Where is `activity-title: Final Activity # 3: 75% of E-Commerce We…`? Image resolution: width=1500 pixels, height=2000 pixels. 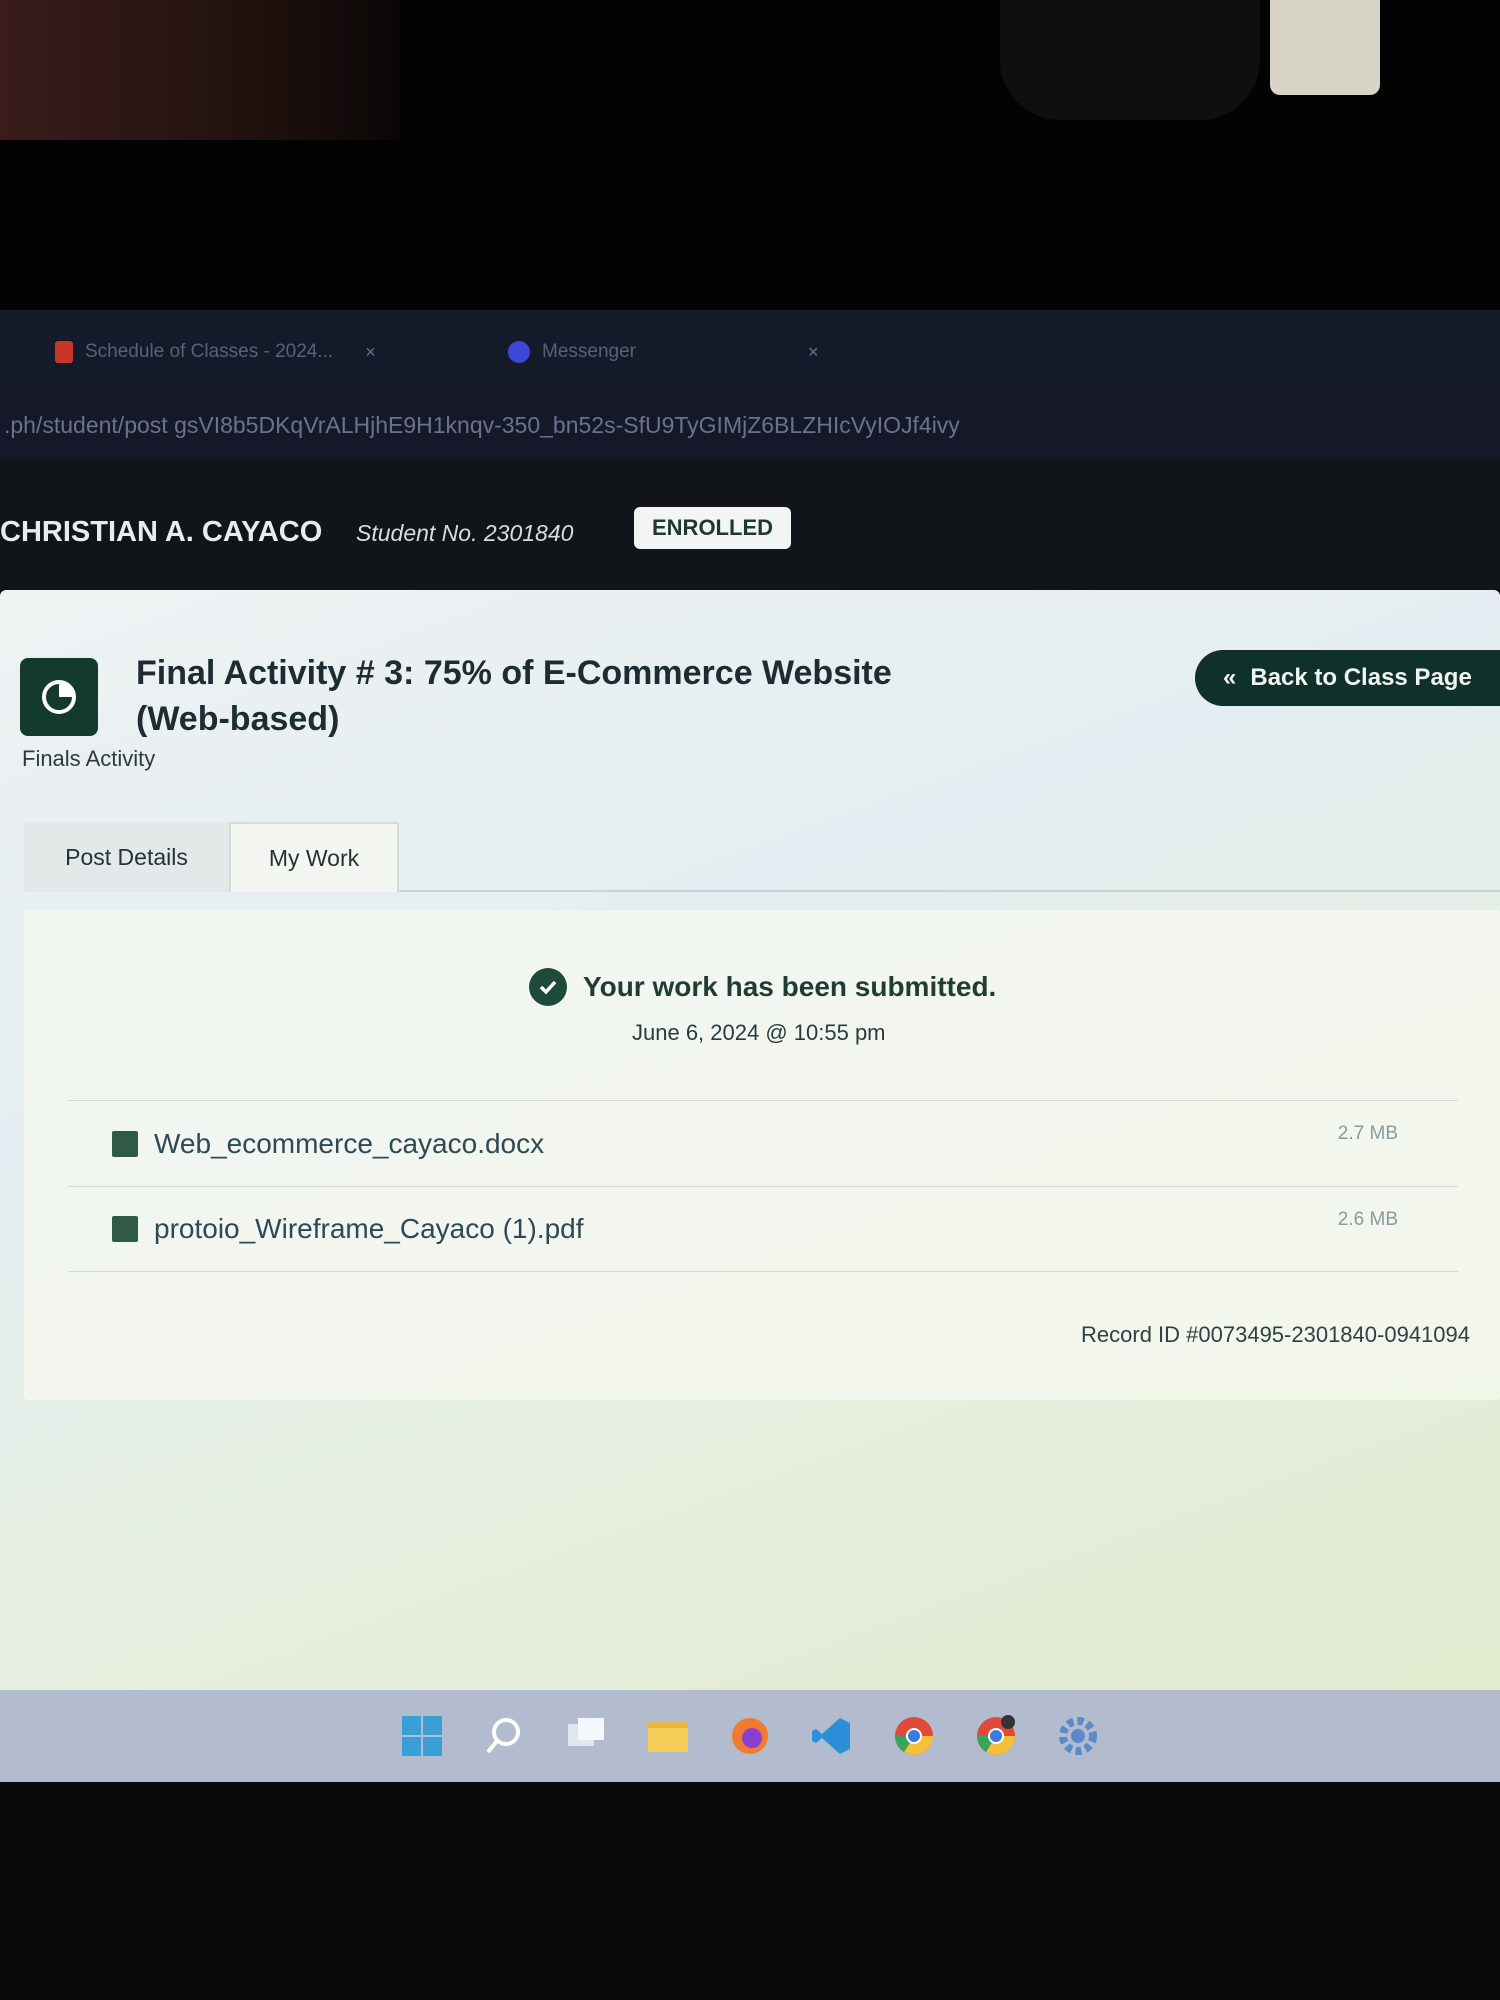 activity-title: Final Activity # 3: 75% of E-Commerce We… is located at coordinates (514, 696).